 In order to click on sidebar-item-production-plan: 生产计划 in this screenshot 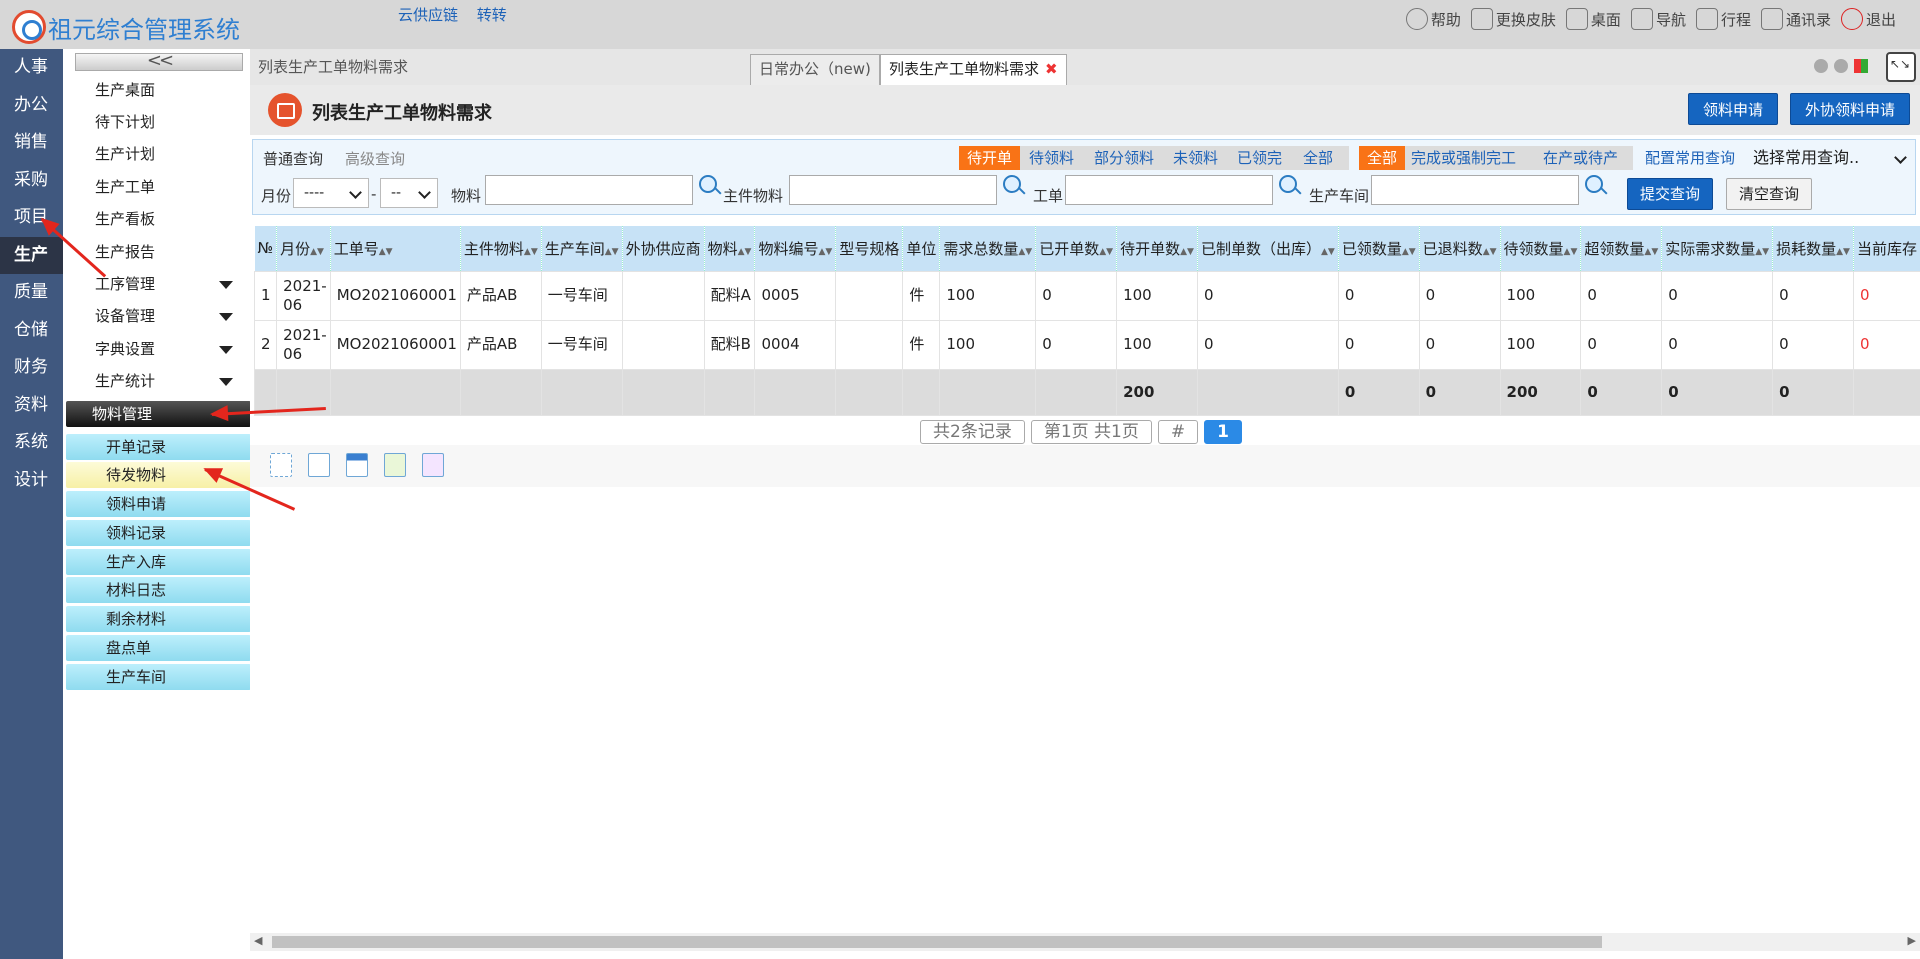, I will do `click(158, 154)`.